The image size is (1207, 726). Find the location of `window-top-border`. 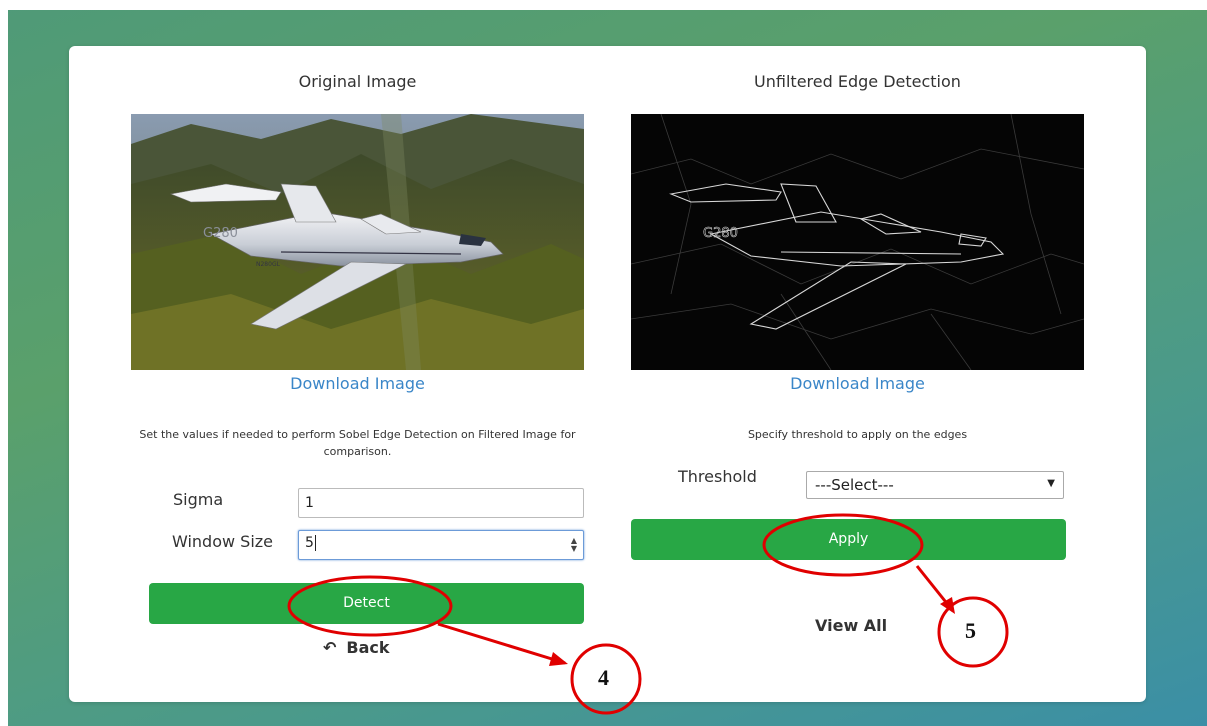

window-top-border is located at coordinates (603, 5).